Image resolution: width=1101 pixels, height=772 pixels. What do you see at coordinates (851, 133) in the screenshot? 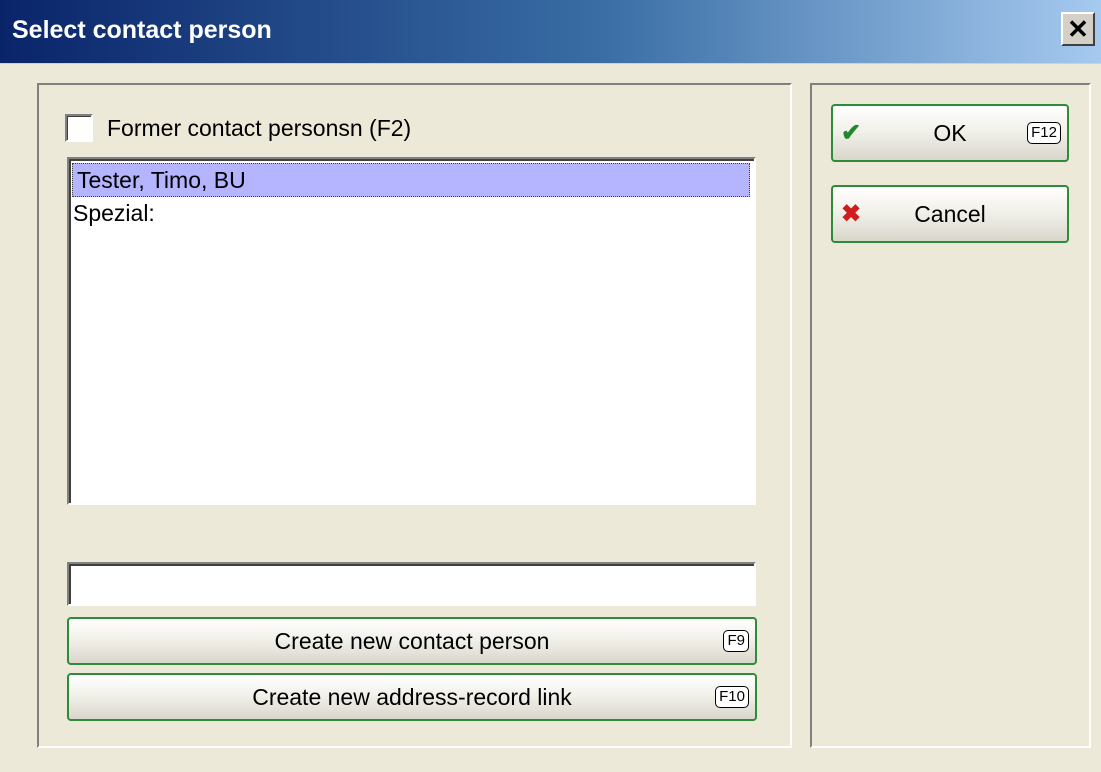
I see `check-icon: ✔` at bounding box center [851, 133].